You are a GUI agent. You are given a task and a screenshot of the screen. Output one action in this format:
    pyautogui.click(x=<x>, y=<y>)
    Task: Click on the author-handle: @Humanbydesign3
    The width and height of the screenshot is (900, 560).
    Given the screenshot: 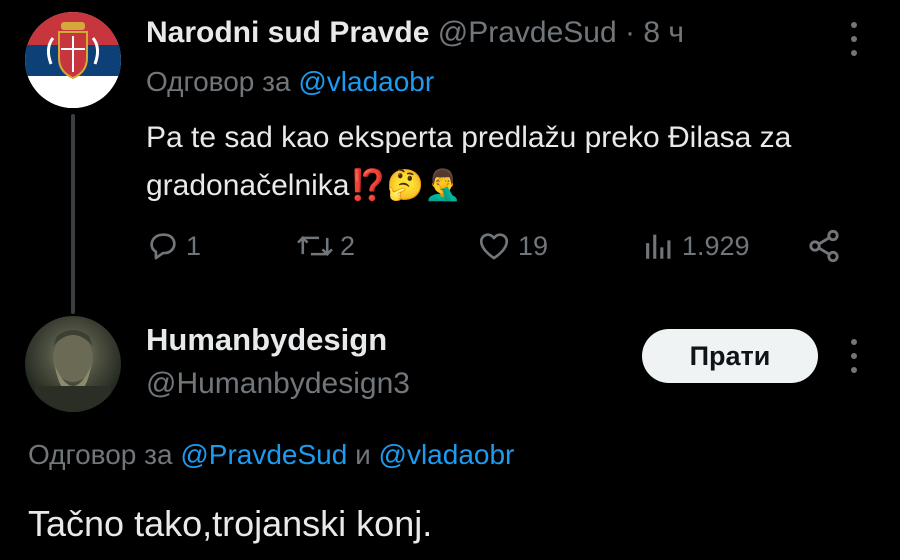 What is the action you would take?
    pyautogui.click(x=278, y=384)
    